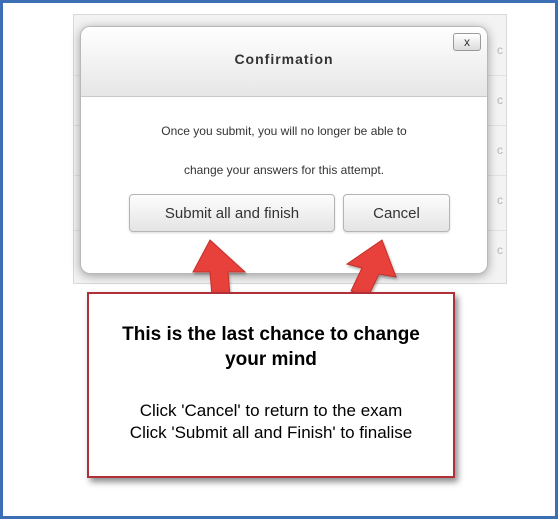 This screenshot has height=519, width=558. I want to click on callout-instruction-line: Click 'Cancel' to return to the exam, so click(271, 410).